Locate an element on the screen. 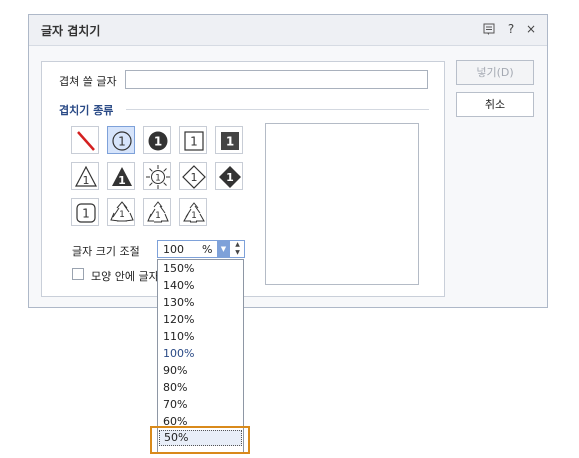 Image resolution: width=579 pixels, height=458 pixels. size-option-140: 140% is located at coordinates (178, 286).